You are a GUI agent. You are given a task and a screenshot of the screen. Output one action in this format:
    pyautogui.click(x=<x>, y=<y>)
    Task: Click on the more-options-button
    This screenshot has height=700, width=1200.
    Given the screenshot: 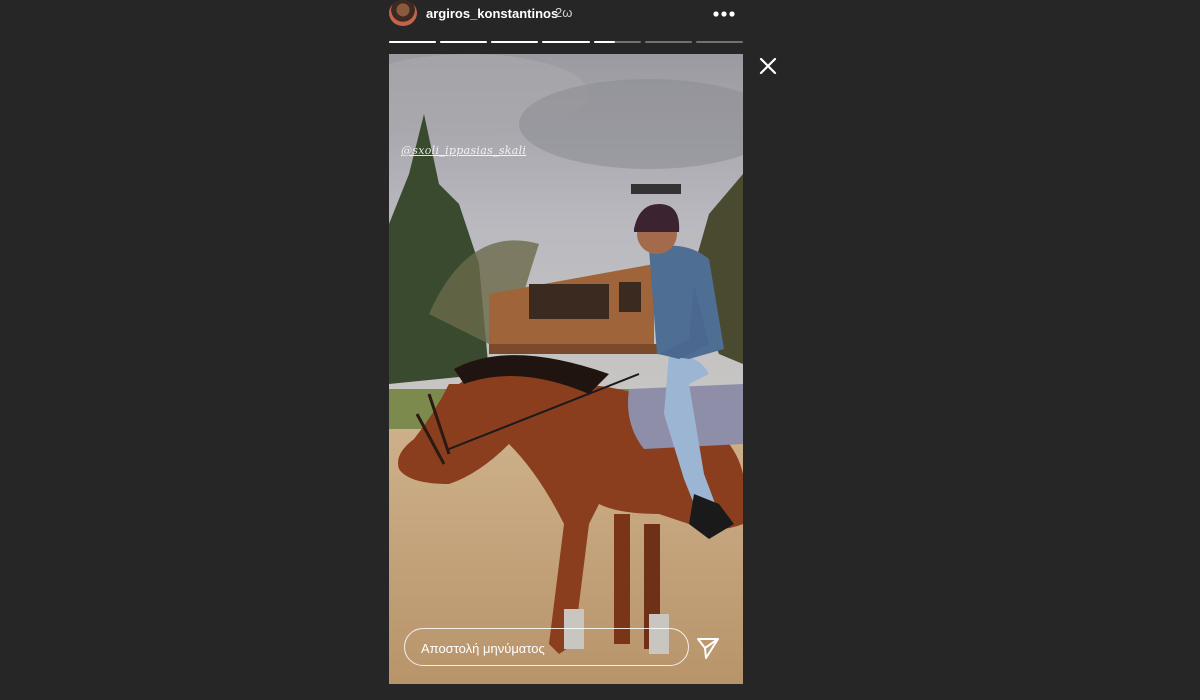 What is the action you would take?
    pyautogui.click(x=724, y=12)
    